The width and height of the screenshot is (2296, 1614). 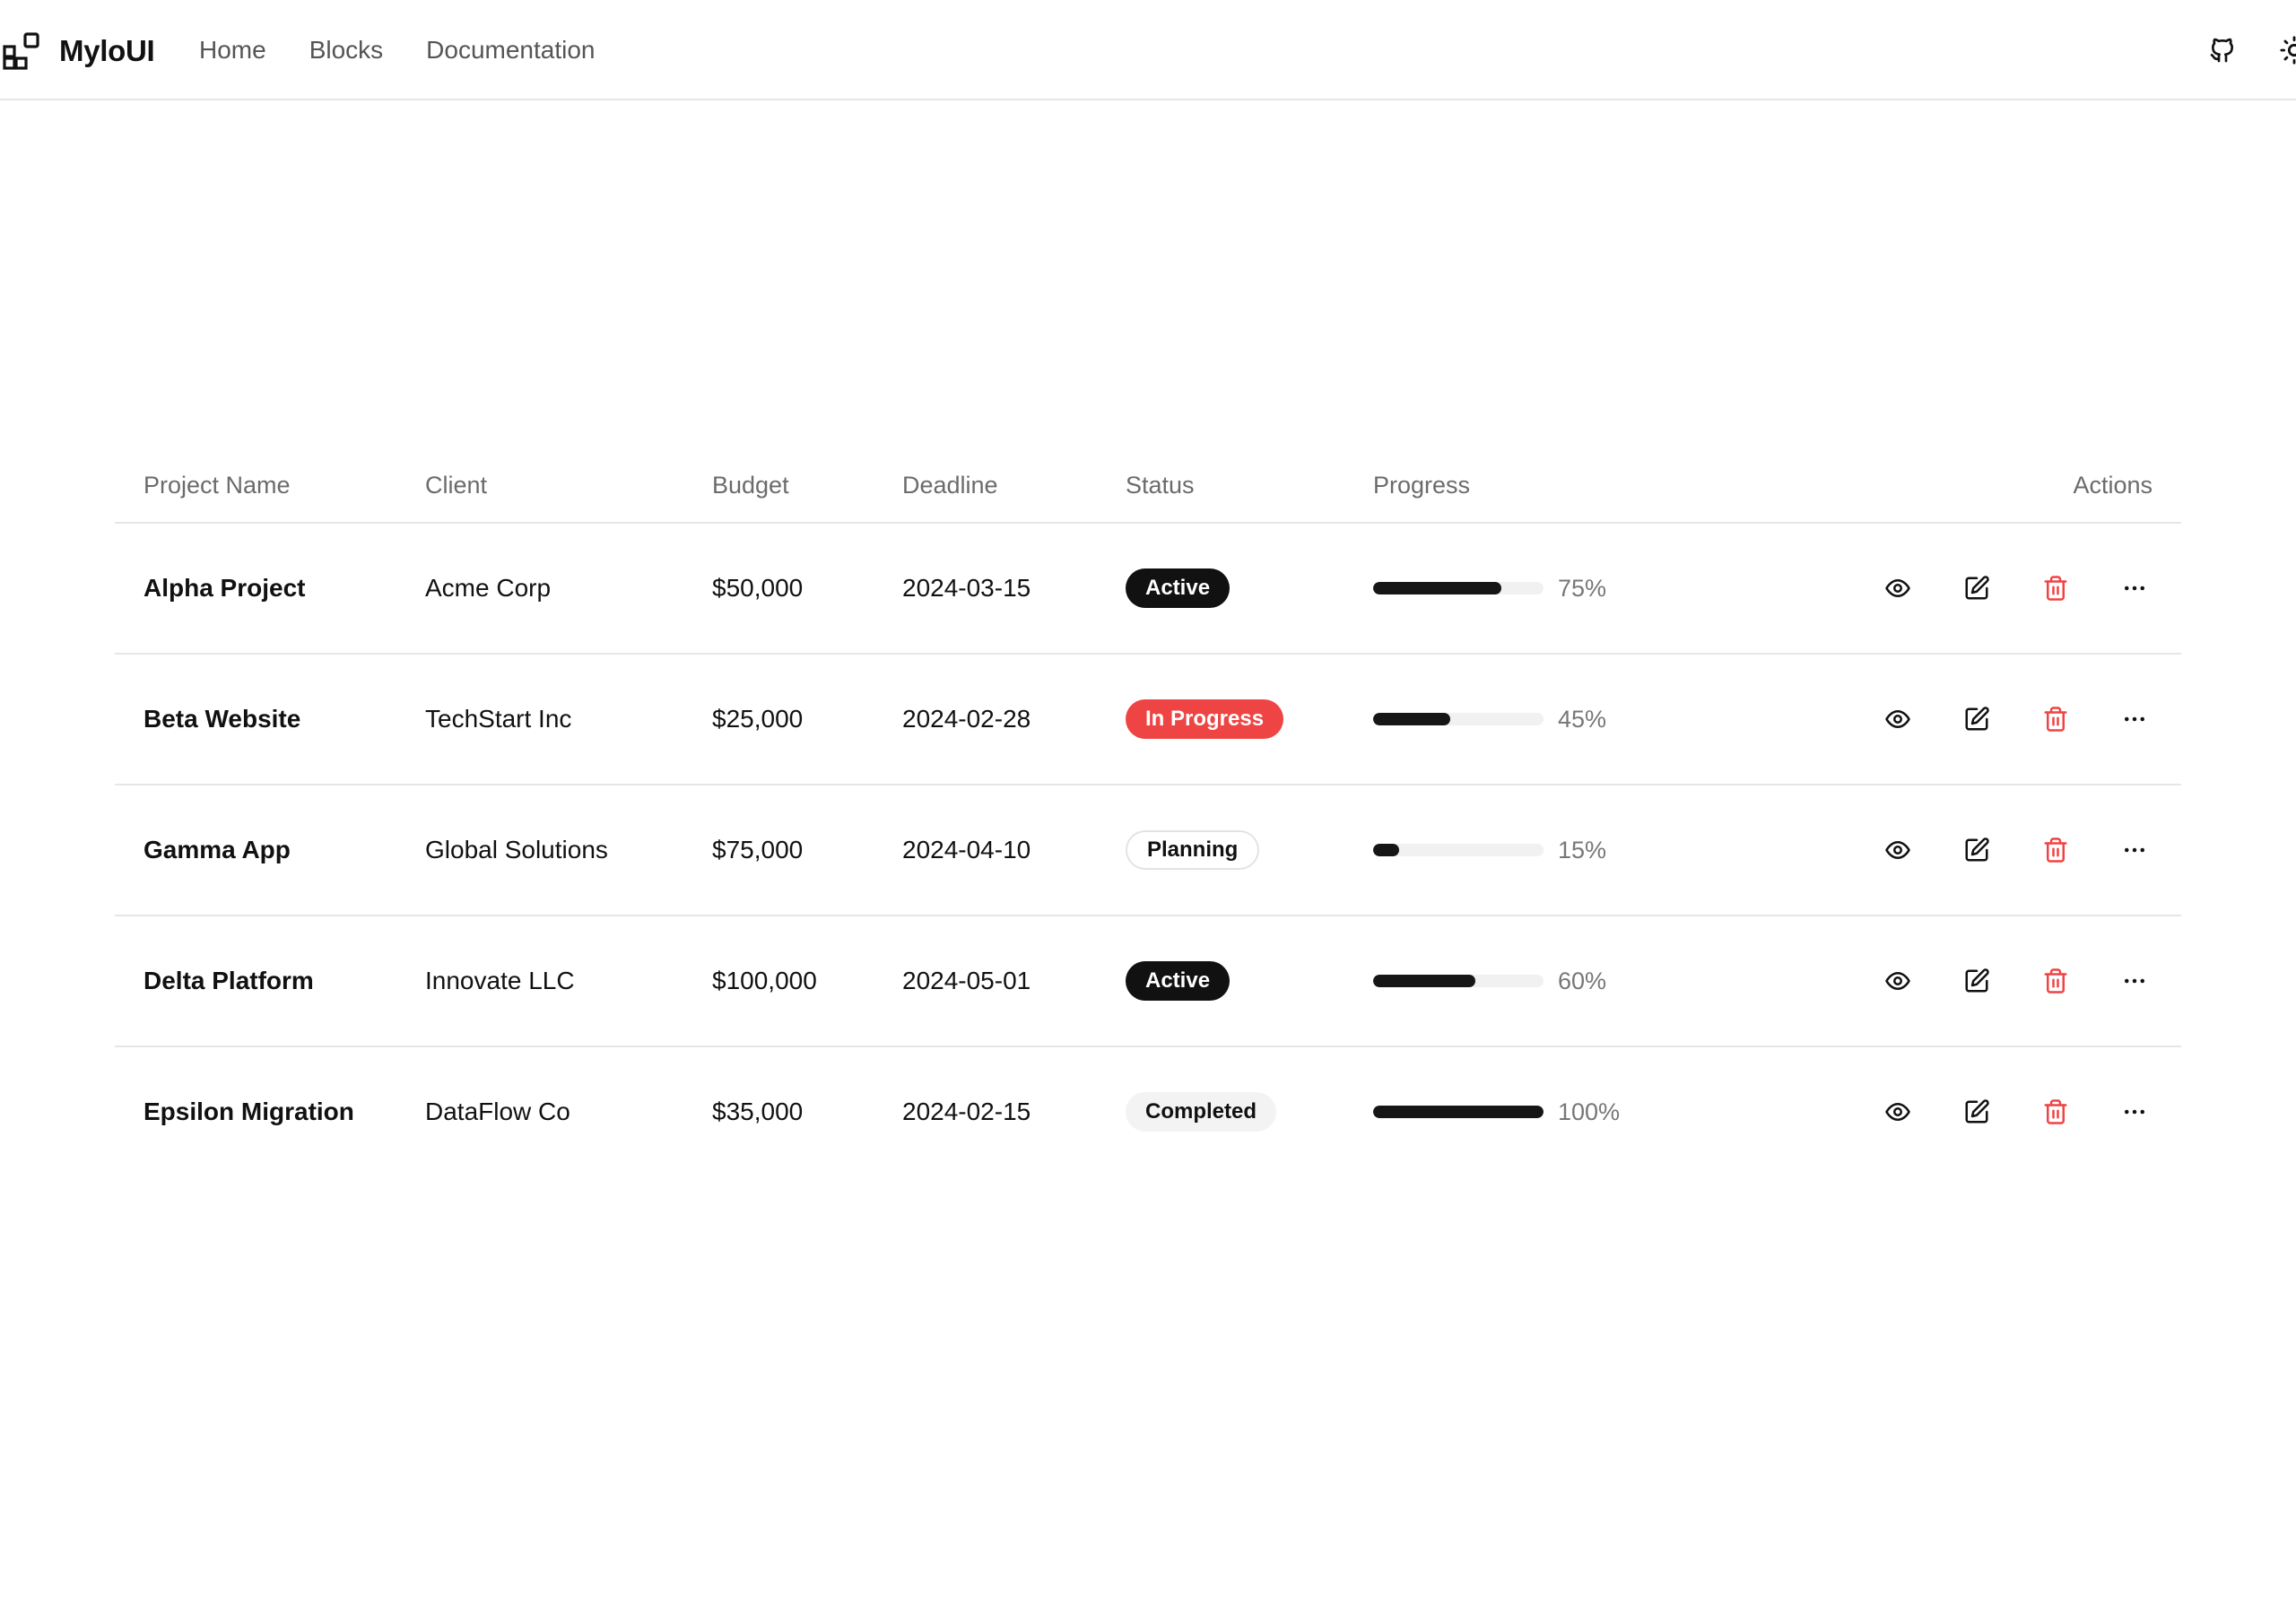 What do you see at coordinates (807, 486) in the screenshot?
I see `column-header-budget: Budget` at bounding box center [807, 486].